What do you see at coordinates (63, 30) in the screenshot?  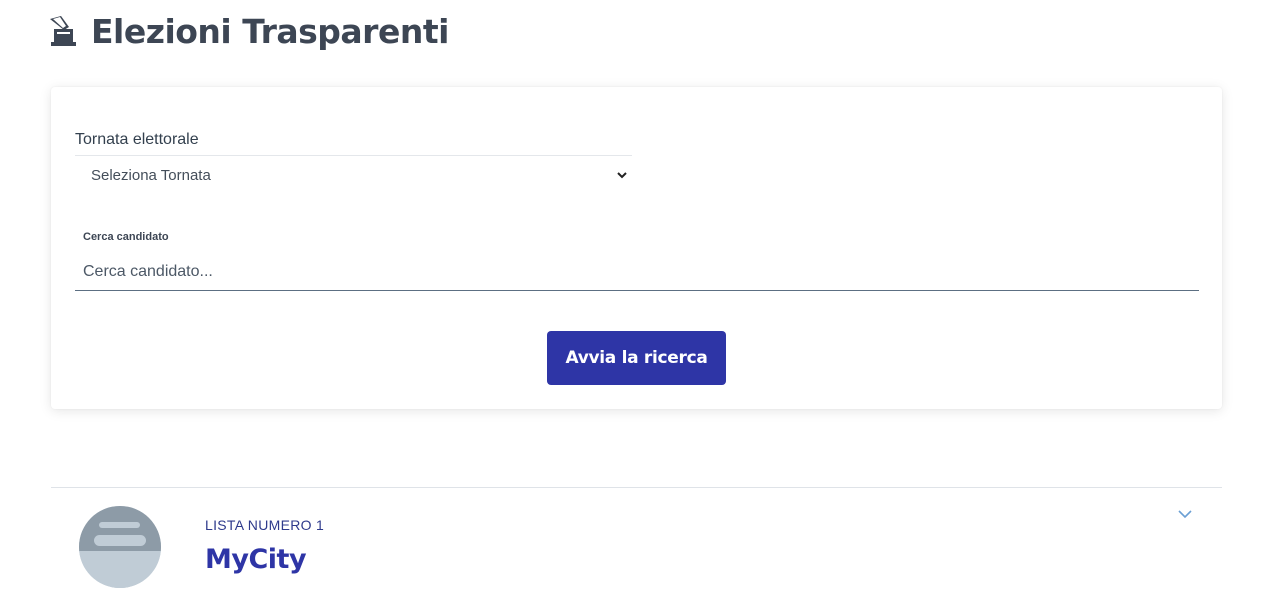 I see `ballot-box-icon` at bounding box center [63, 30].